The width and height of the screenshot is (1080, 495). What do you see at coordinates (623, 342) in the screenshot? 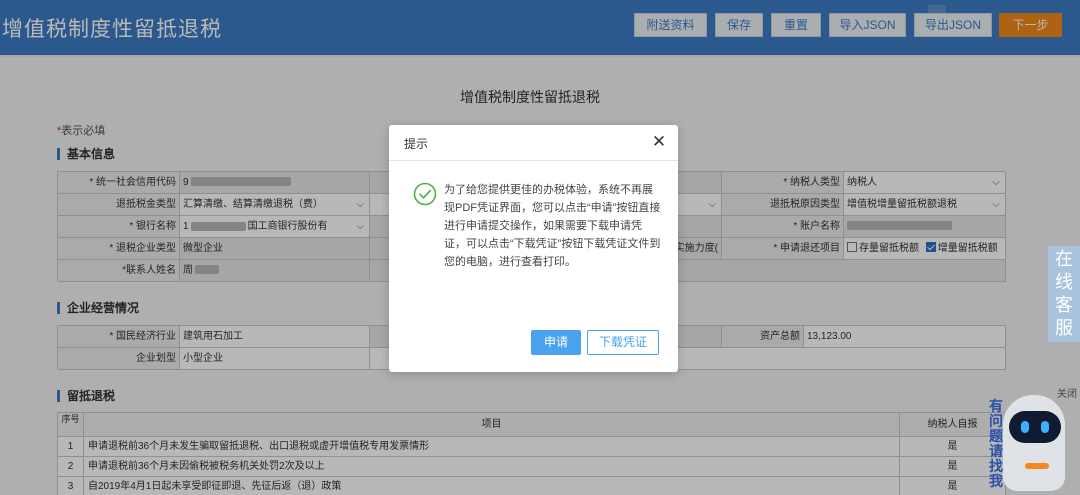
I see `download-voucher-button: 下载凭证` at bounding box center [623, 342].